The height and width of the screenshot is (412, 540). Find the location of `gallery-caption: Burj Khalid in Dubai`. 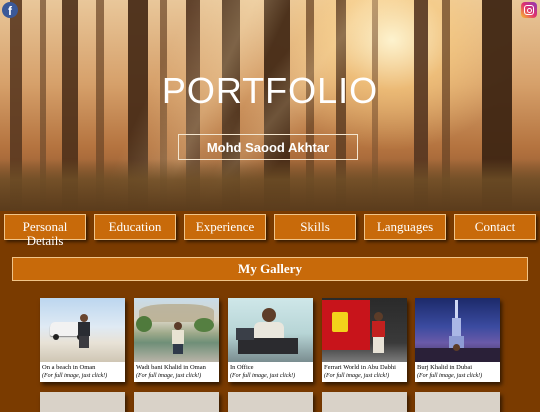

gallery-caption: Burj Khalid in Dubai is located at coordinates (445, 367).